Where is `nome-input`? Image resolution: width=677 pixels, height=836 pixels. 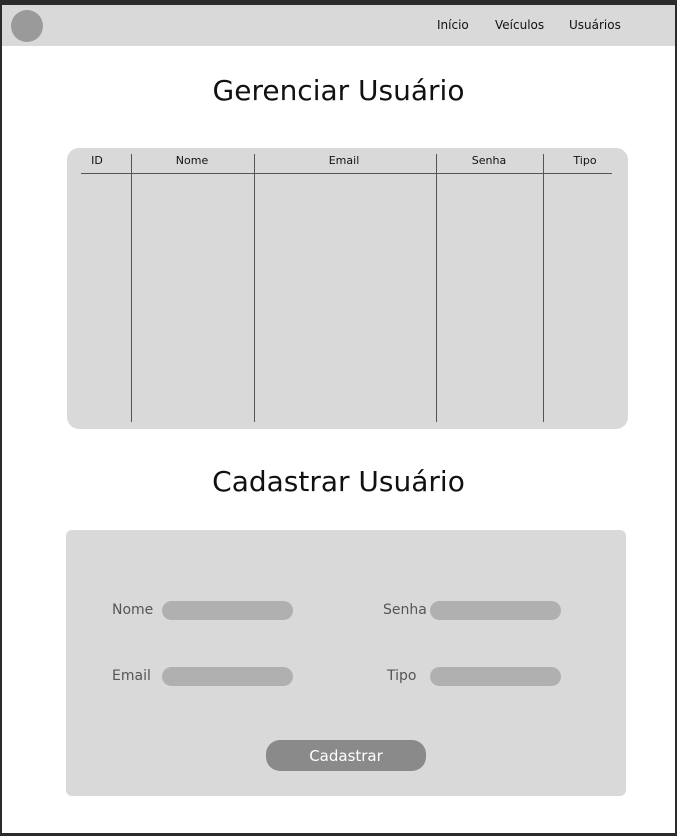 nome-input is located at coordinates (227, 610).